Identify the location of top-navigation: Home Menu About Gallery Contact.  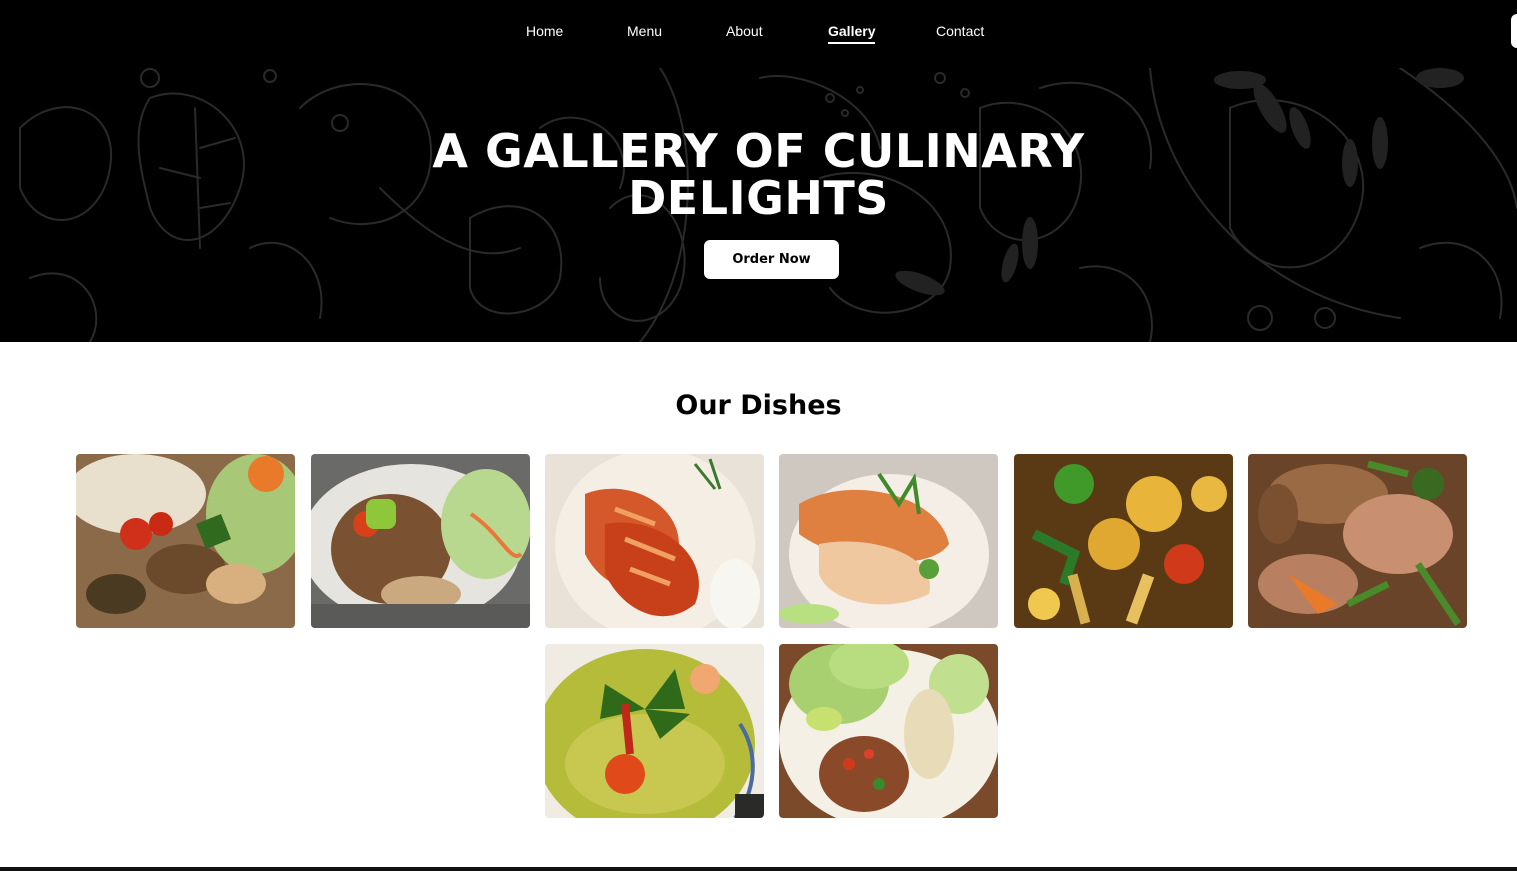
(758, 34).